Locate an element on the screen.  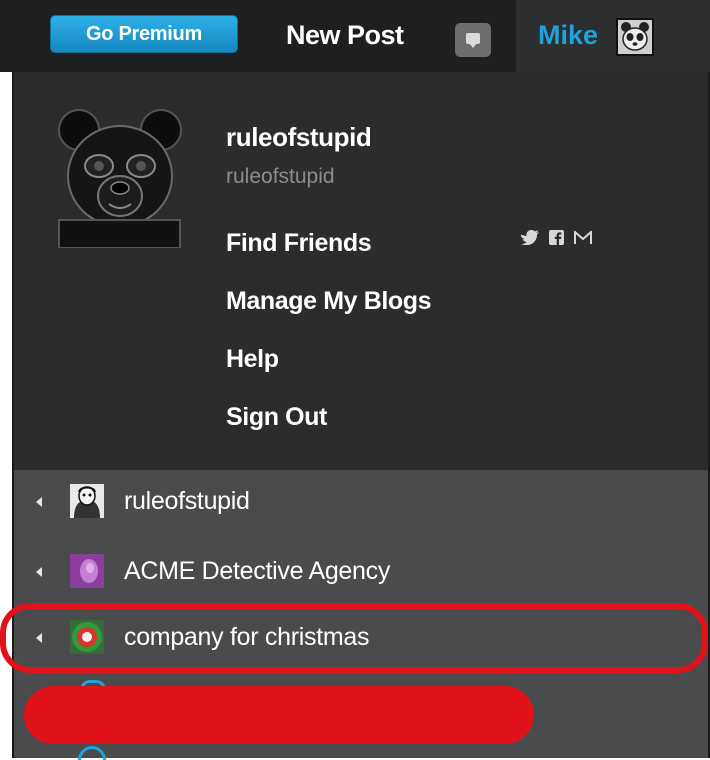
profile-avatar is located at coordinates (119, 178).